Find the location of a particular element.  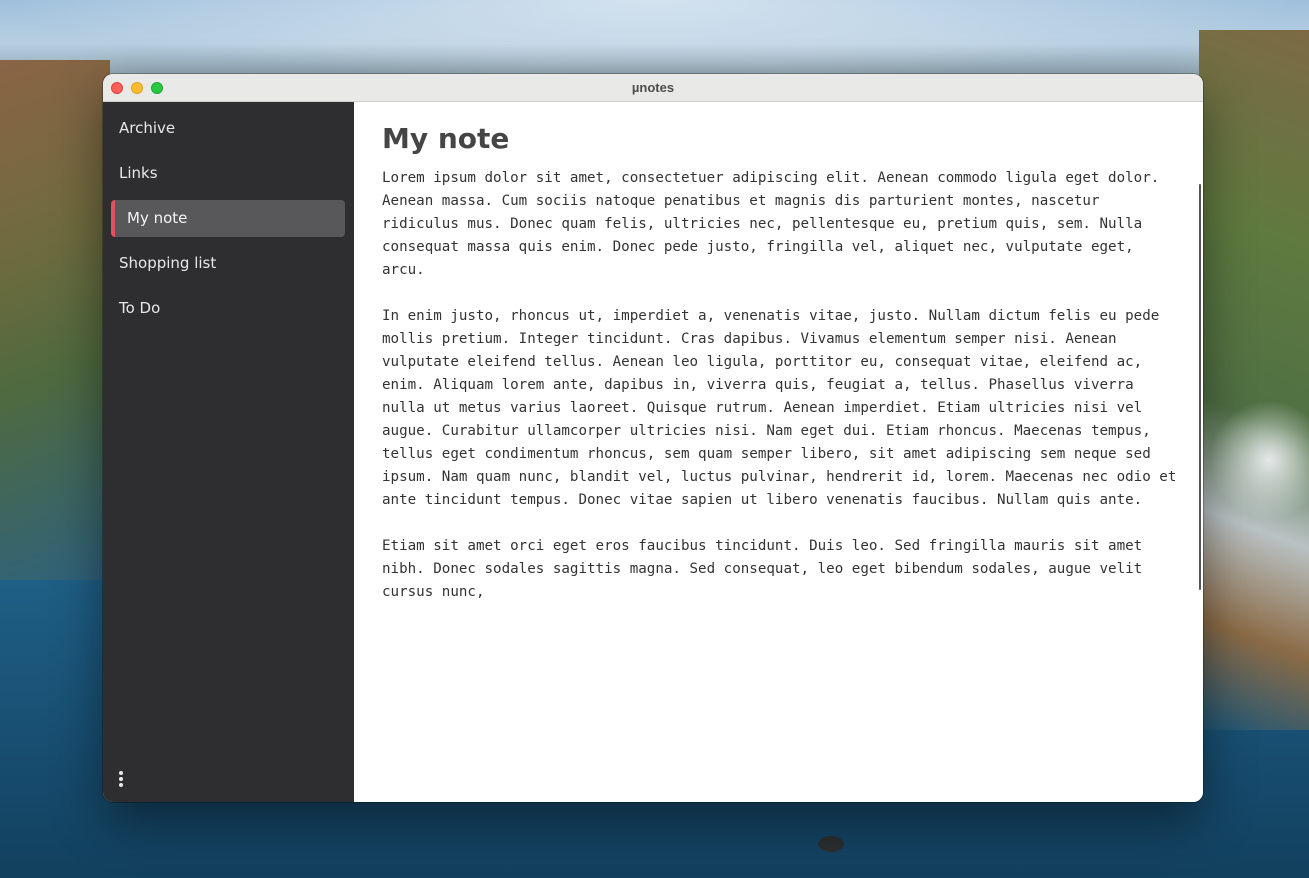

sidebar-item-shopping-list: Shopping list is located at coordinates (228, 263).